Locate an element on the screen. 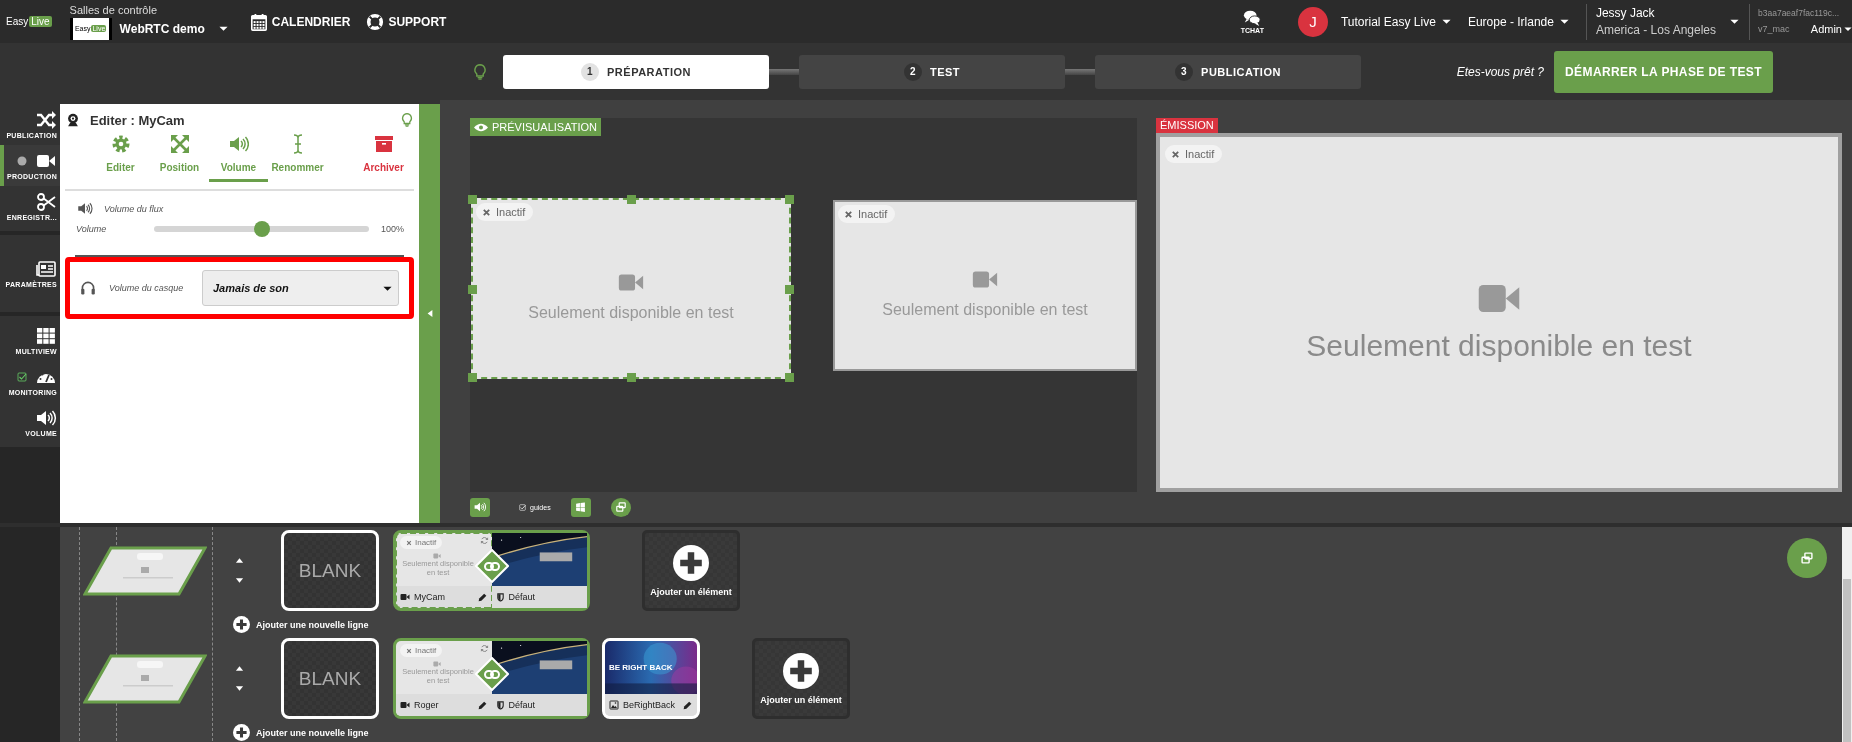  field-label: Volume du casque is located at coordinates (147, 288).